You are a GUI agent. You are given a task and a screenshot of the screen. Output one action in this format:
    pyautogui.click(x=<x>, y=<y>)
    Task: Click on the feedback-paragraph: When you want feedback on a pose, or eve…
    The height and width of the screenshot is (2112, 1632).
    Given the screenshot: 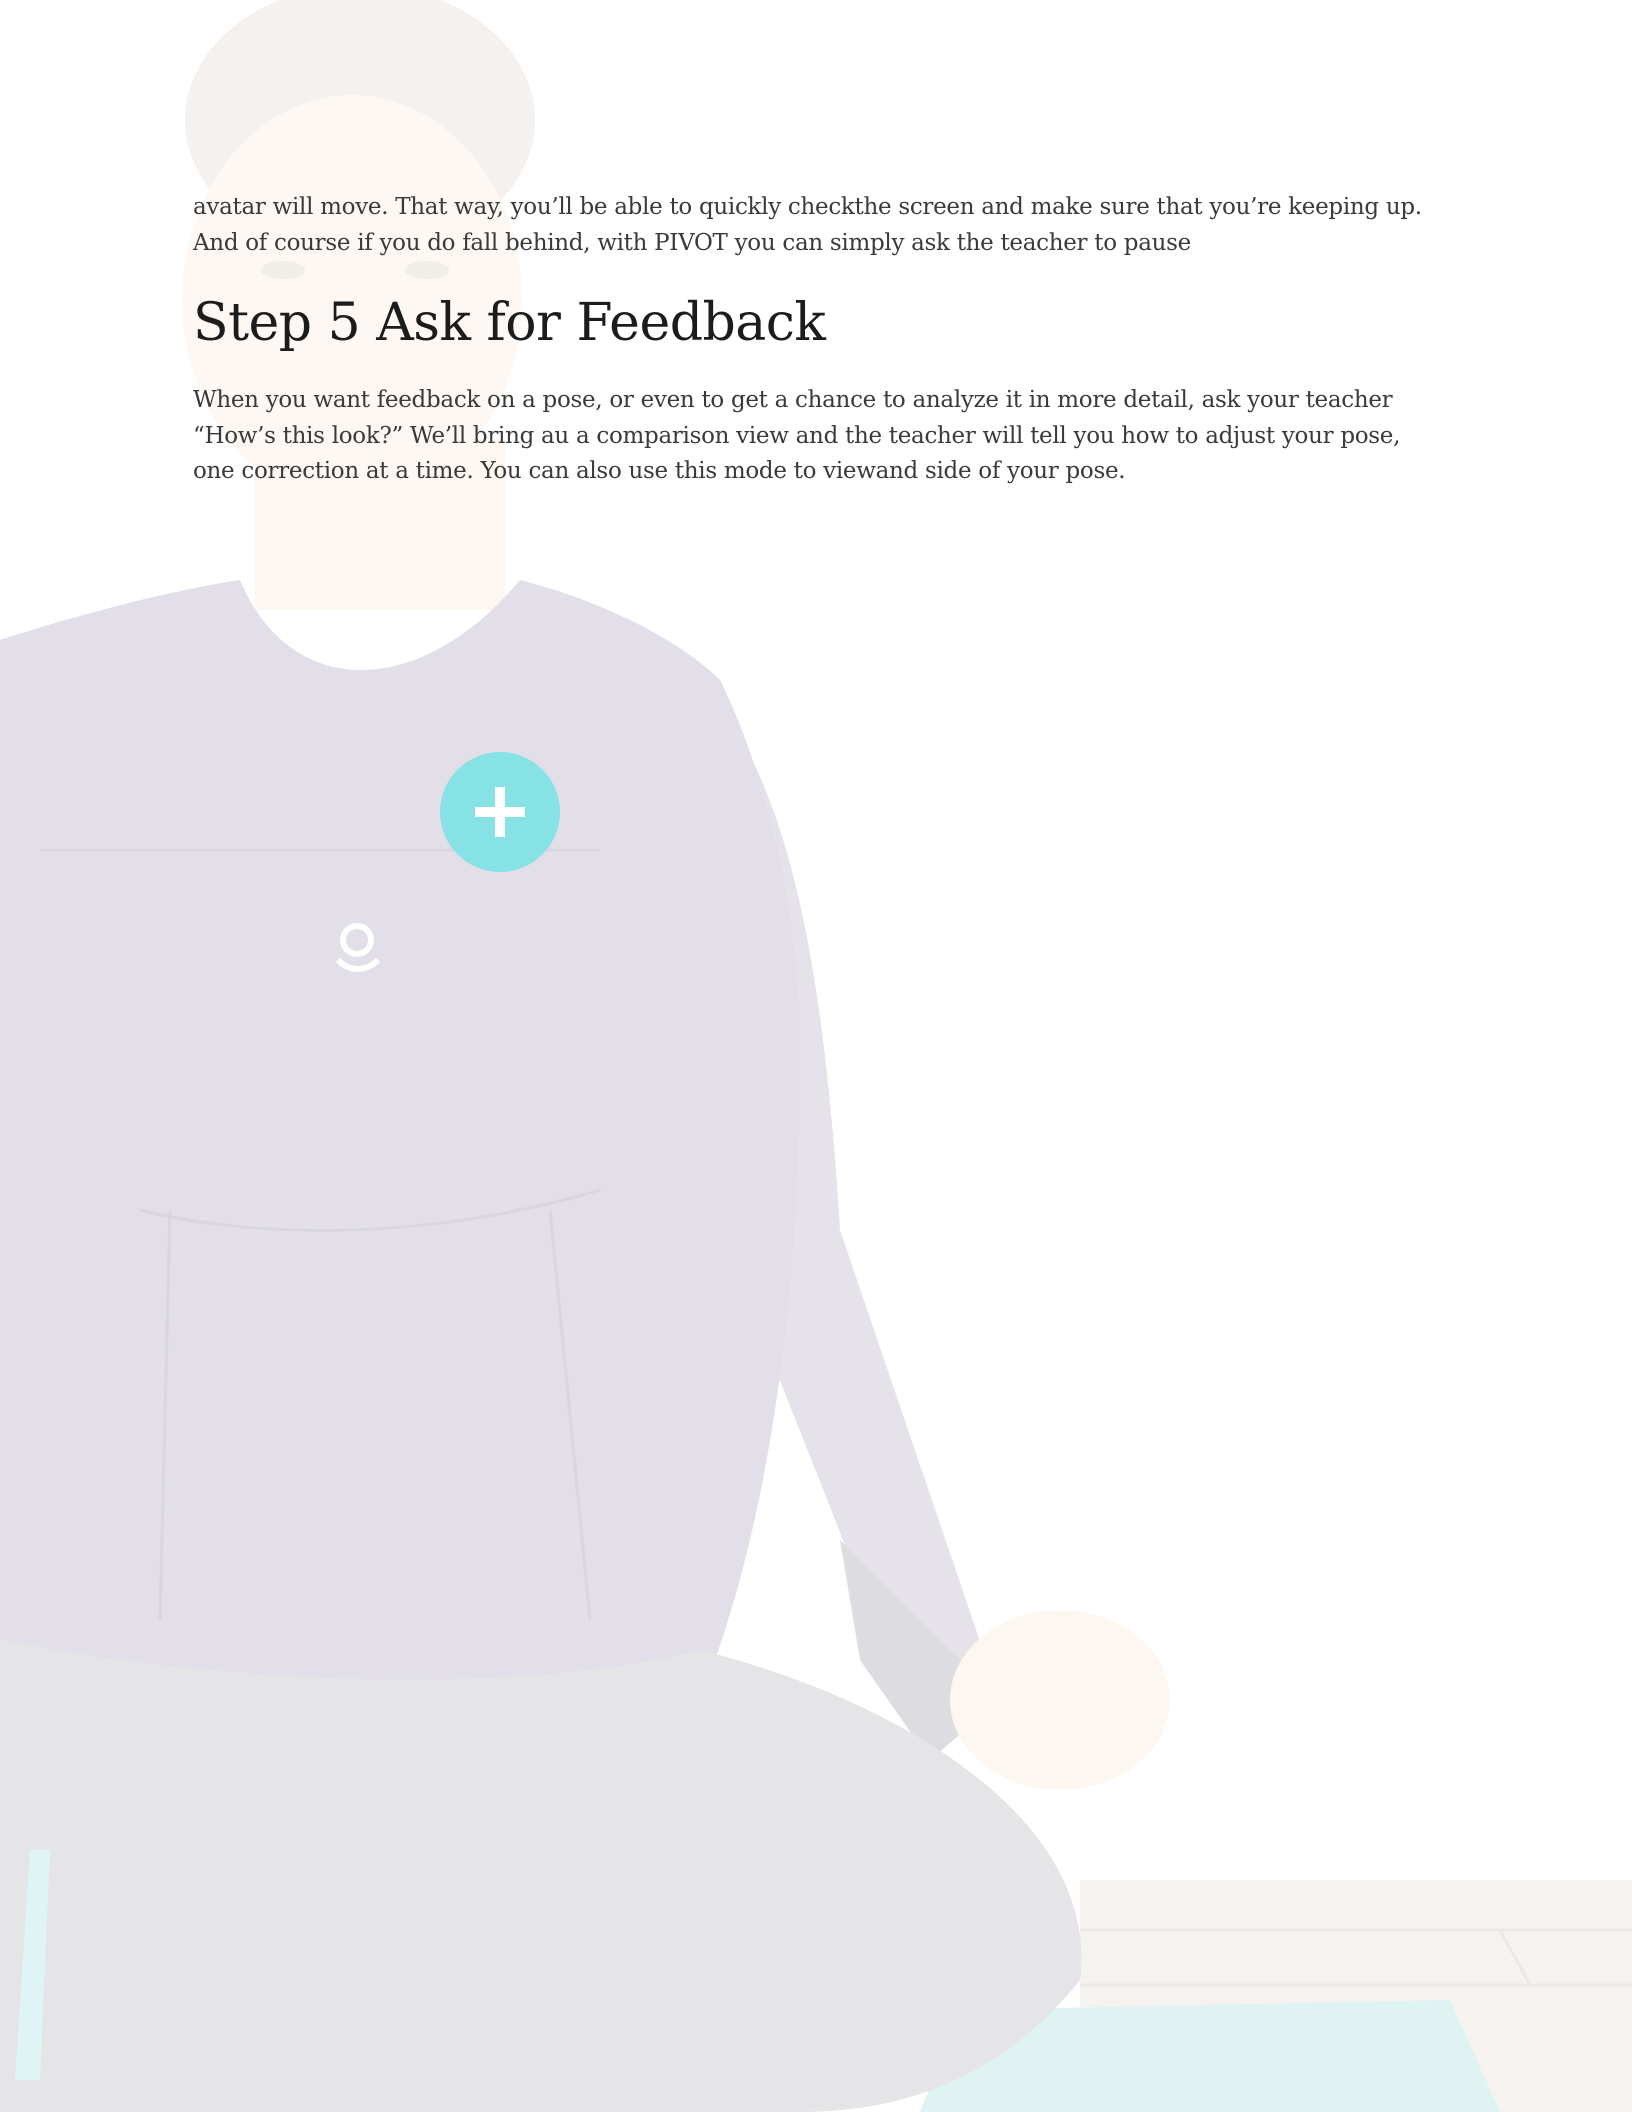 What is the action you would take?
    pyautogui.click(x=797, y=435)
    